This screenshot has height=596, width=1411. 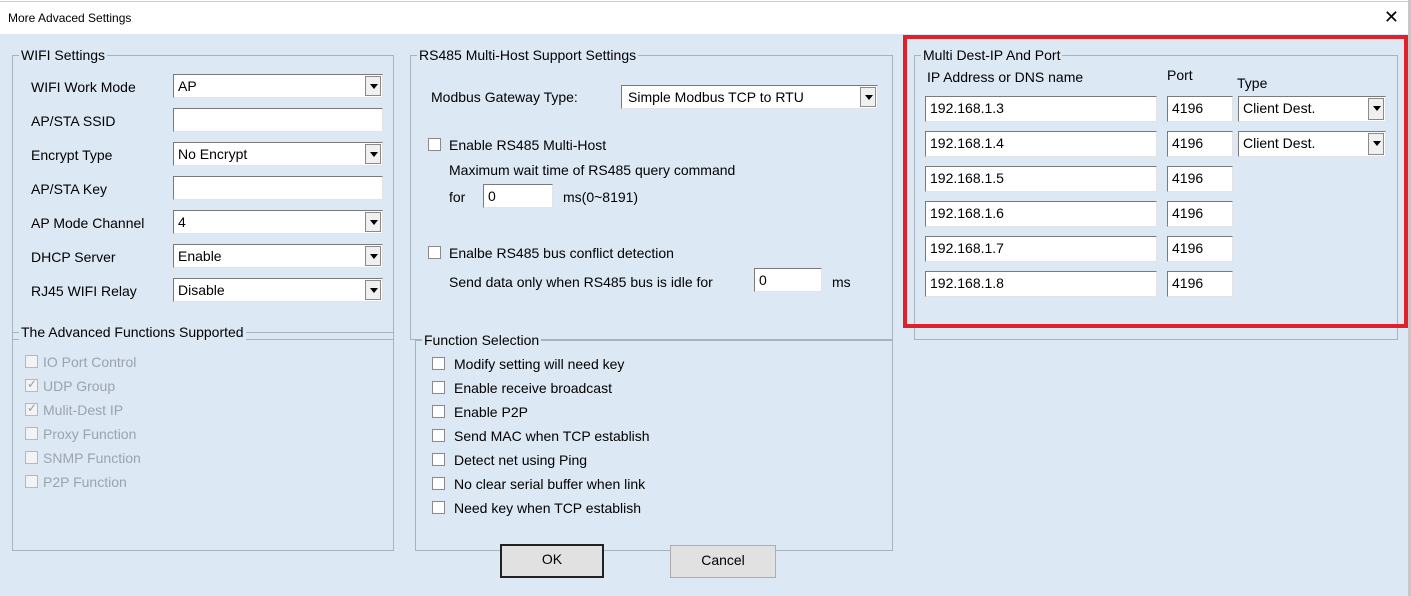 What do you see at coordinates (201, 290) in the screenshot?
I see `wifi-row-value: Disable` at bounding box center [201, 290].